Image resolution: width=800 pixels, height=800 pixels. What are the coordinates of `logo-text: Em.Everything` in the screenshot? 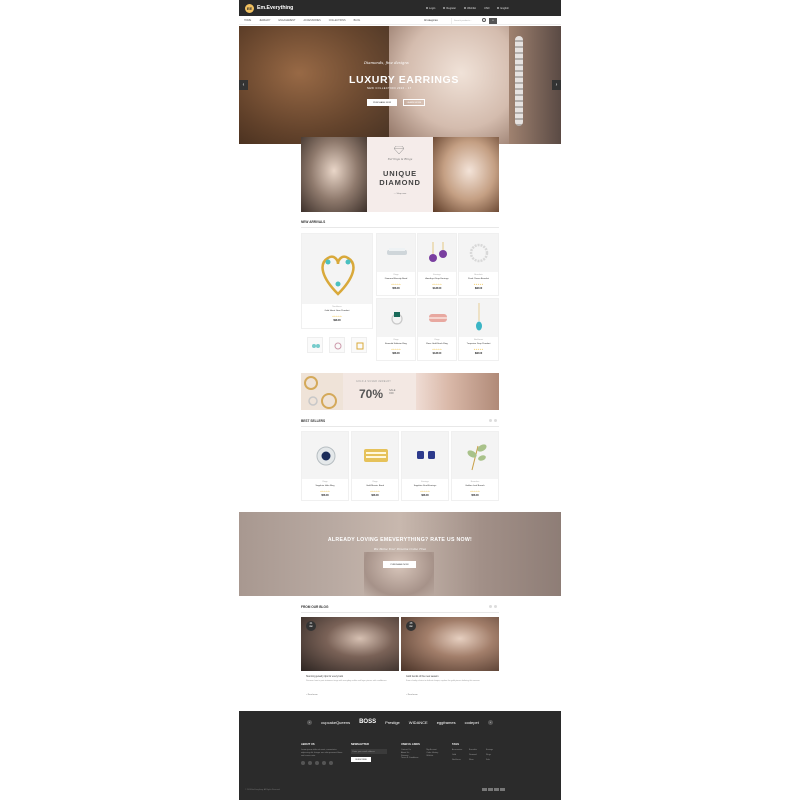 It's located at (275, 8).